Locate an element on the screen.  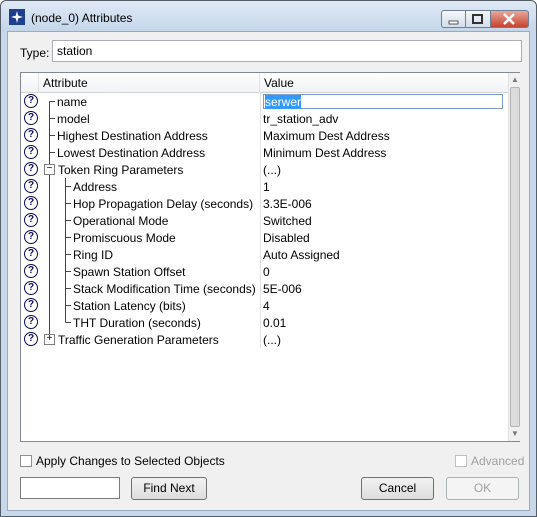
attribute-name: Address is located at coordinates (95, 187).